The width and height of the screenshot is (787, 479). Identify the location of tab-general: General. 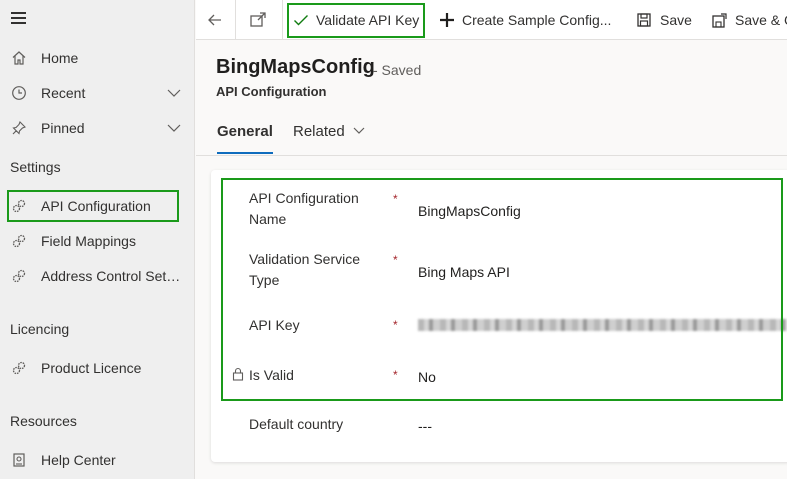
(245, 131).